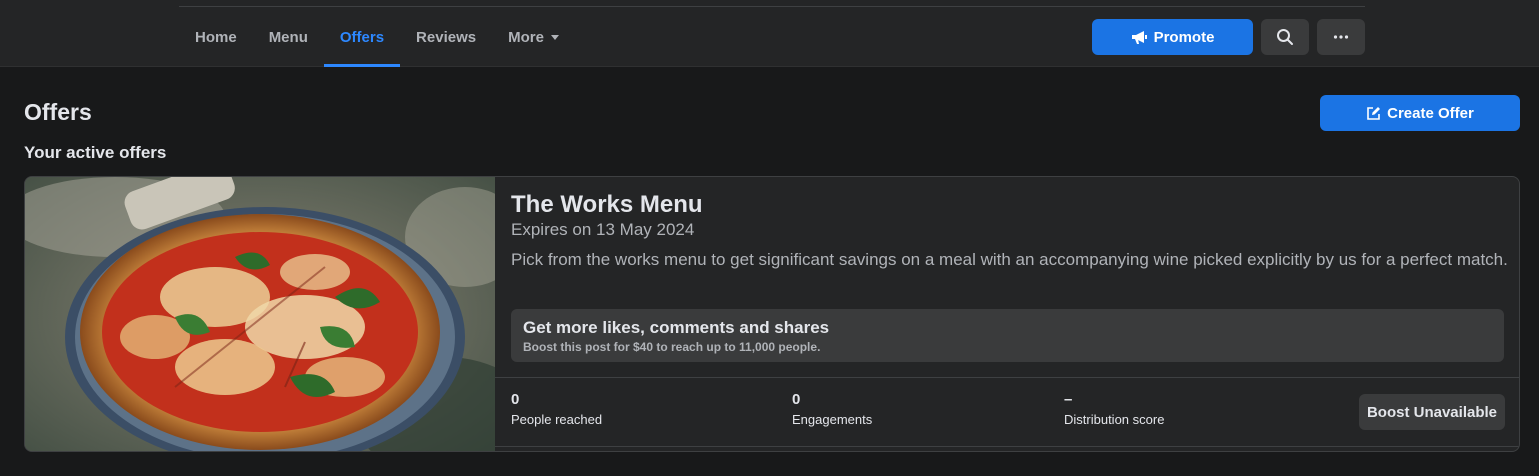 The image size is (1539, 476). I want to click on caret-down-icon, so click(554, 37).